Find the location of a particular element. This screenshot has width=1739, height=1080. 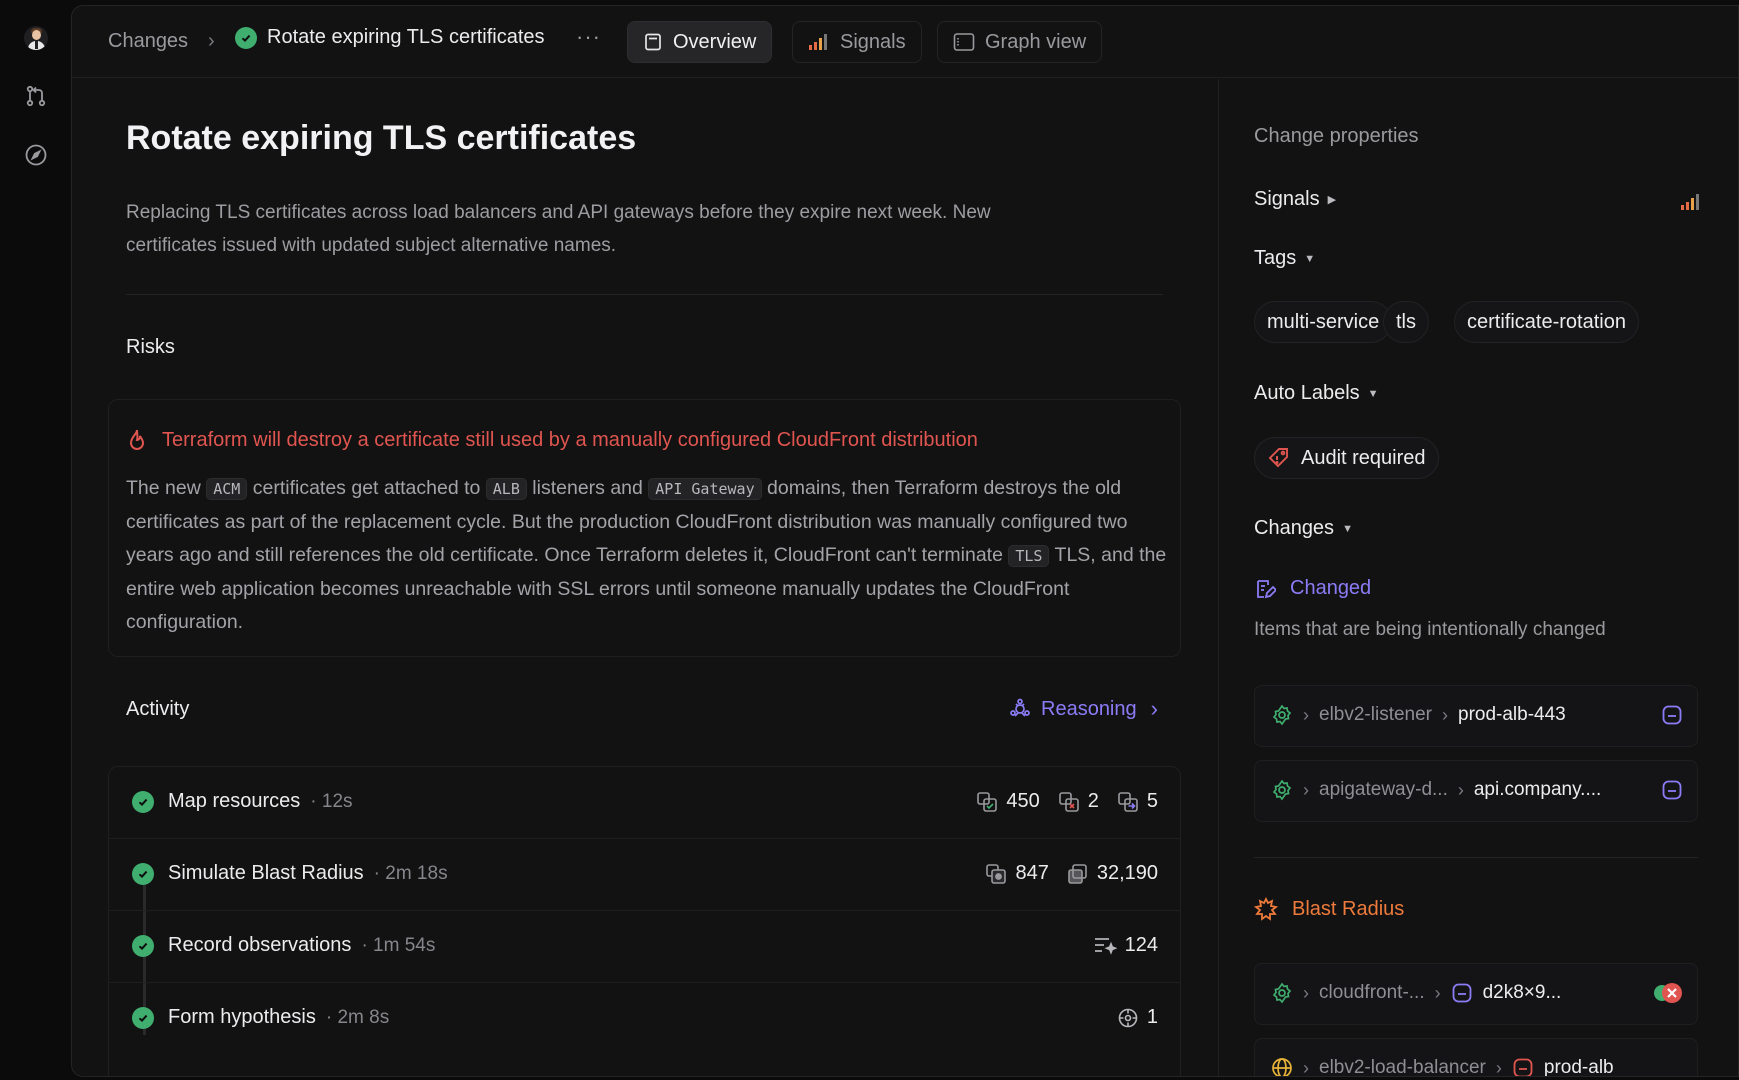

reasoning-label: Reasoning is located at coordinates (1089, 708).